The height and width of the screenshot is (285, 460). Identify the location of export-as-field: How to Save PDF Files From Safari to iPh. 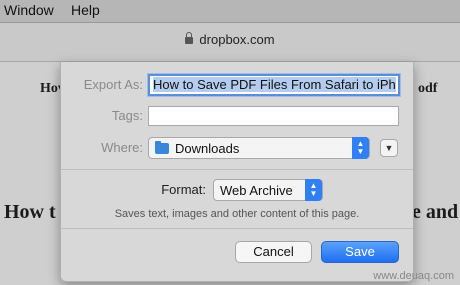
(274, 85).